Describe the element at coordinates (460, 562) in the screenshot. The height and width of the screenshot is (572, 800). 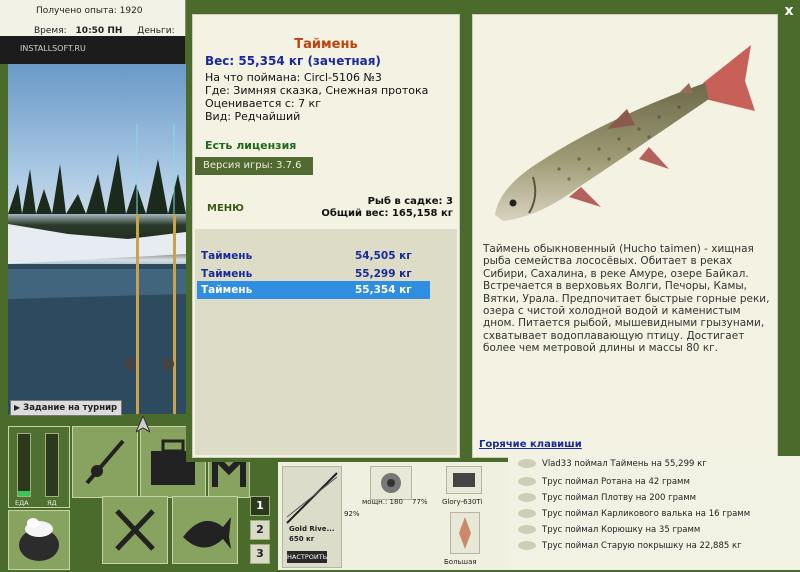
I see `lure-size: Большая` at that location.